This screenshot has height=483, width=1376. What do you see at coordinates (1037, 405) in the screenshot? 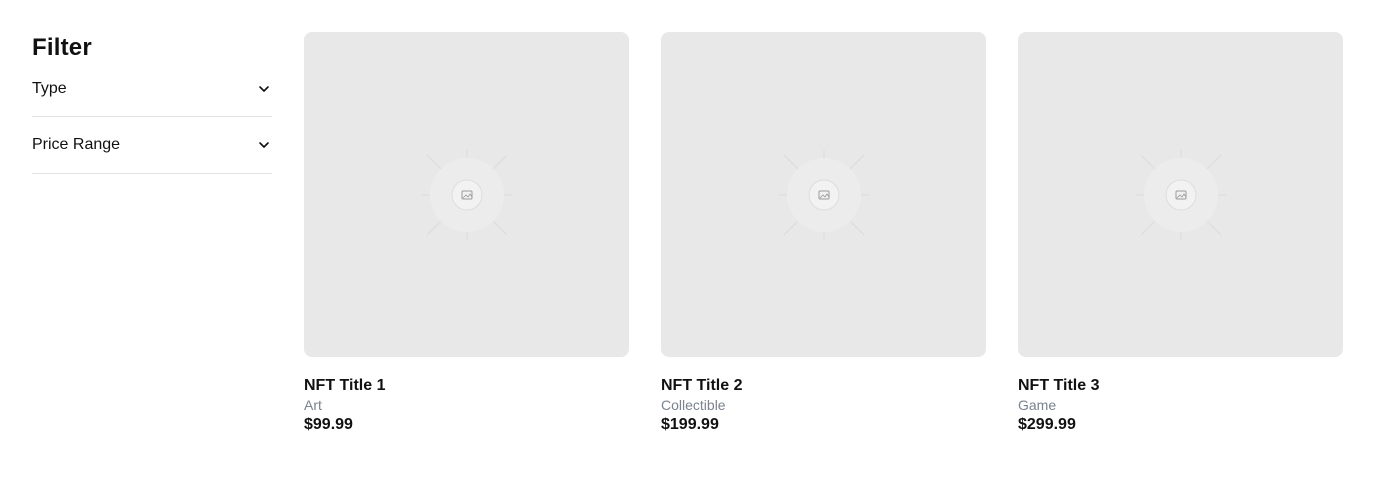
I see `product-type: Game` at bounding box center [1037, 405].